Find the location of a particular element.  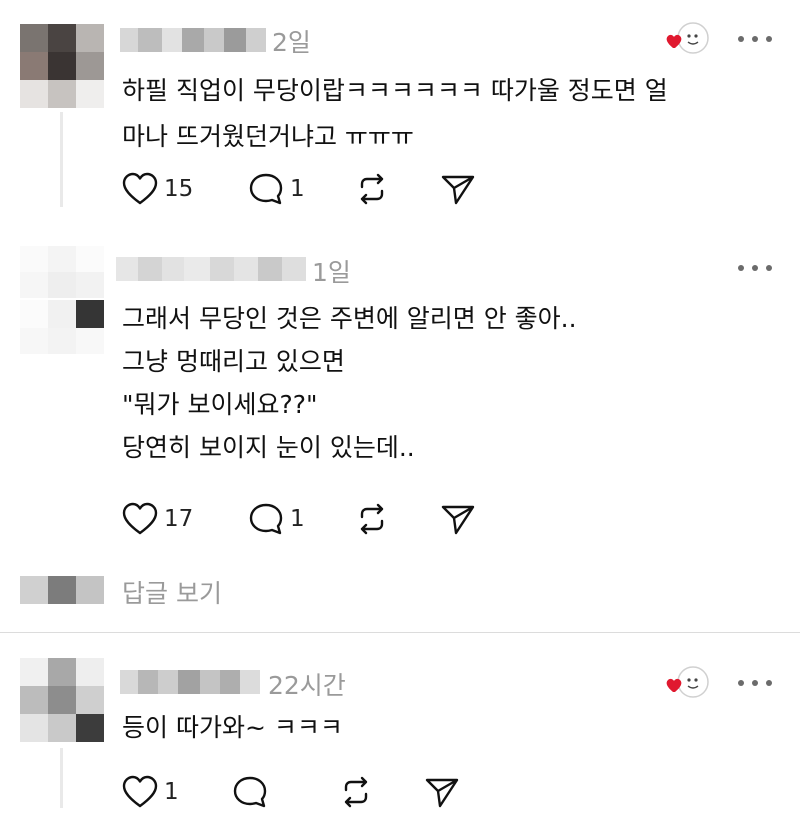

comment-text: 등이 따가와~ ㅋㅋㅋ is located at coordinates (232, 728).